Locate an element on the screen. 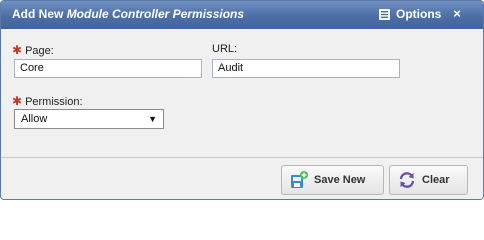 This screenshot has height=240, width=484. permission-select: Allow ▼ is located at coordinates (89, 119).